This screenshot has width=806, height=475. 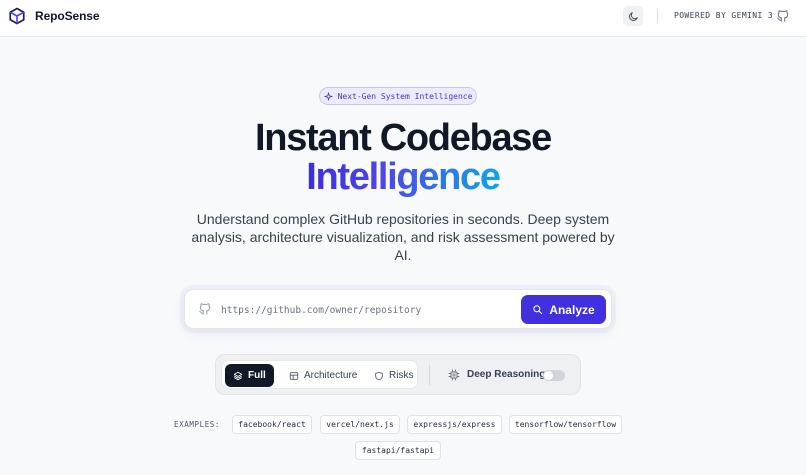 What do you see at coordinates (538, 310) in the screenshot?
I see `search-icon` at bounding box center [538, 310].